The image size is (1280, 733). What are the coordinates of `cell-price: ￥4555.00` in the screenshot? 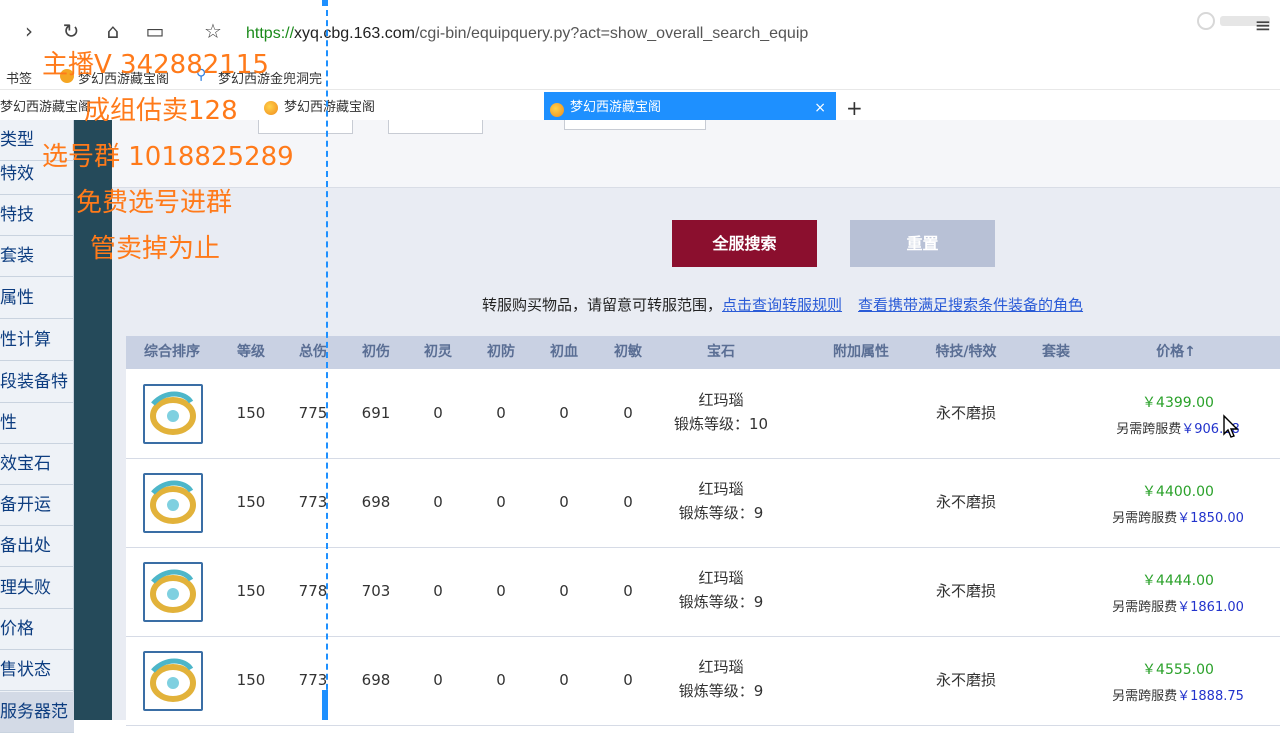 It's located at (1178, 670).